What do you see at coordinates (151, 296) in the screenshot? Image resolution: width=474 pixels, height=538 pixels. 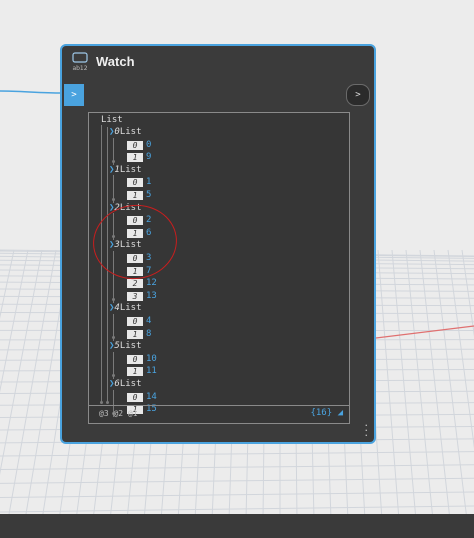 I see `item-value: 13` at bounding box center [151, 296].